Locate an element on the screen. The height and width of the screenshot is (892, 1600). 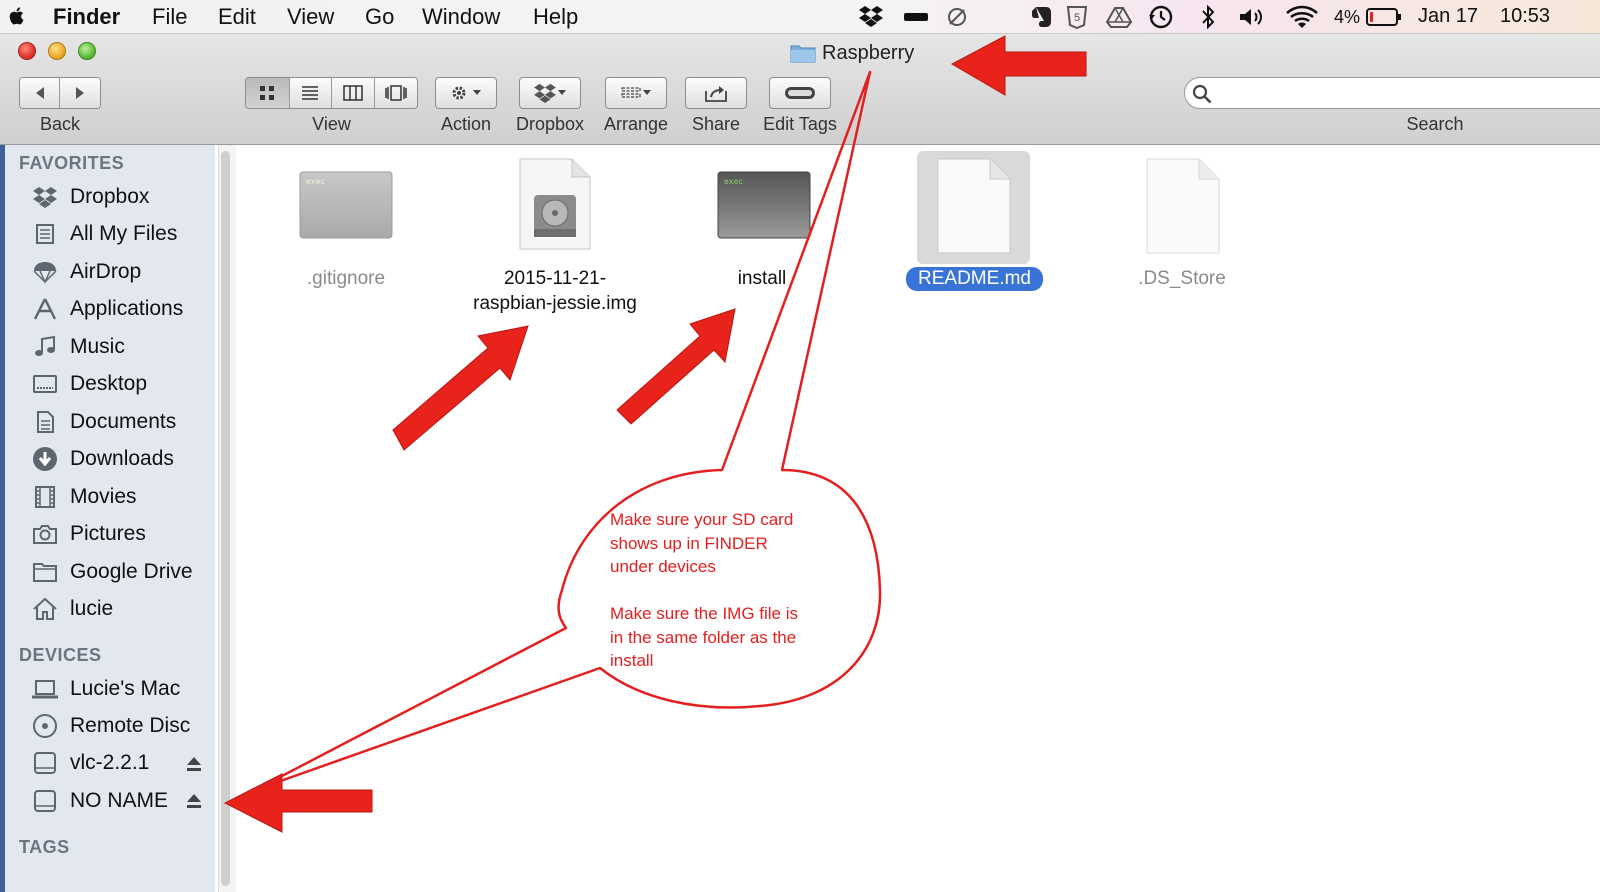
note-spacer is located at coordinates (730, 591).